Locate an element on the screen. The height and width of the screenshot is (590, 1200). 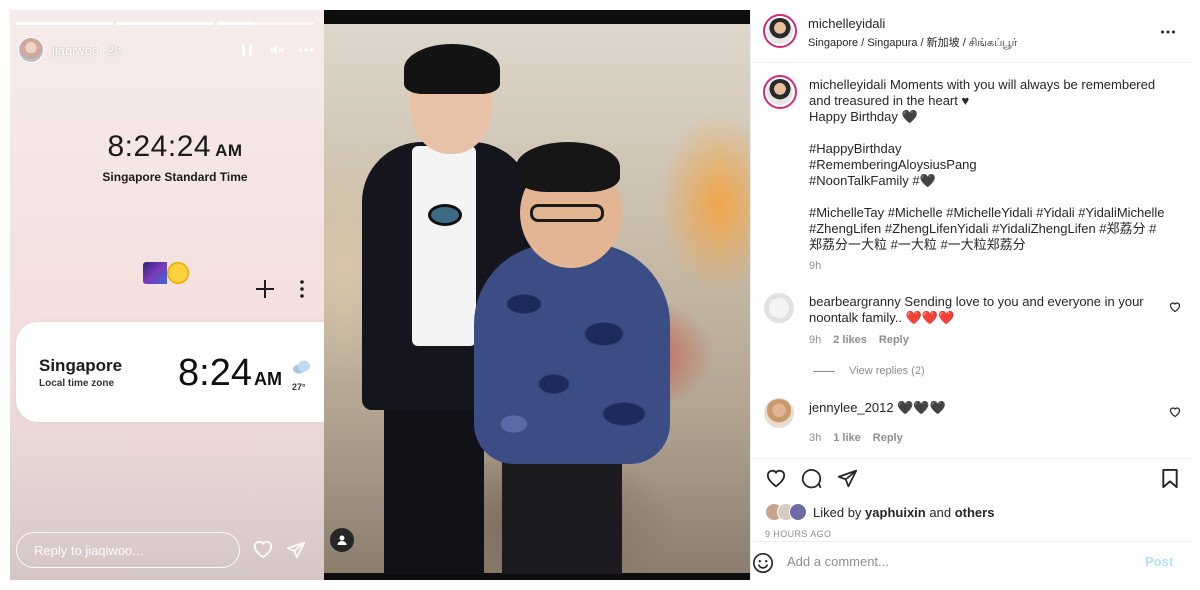
view-replies-button: View replies (2) is located at coordinates (869, 371).